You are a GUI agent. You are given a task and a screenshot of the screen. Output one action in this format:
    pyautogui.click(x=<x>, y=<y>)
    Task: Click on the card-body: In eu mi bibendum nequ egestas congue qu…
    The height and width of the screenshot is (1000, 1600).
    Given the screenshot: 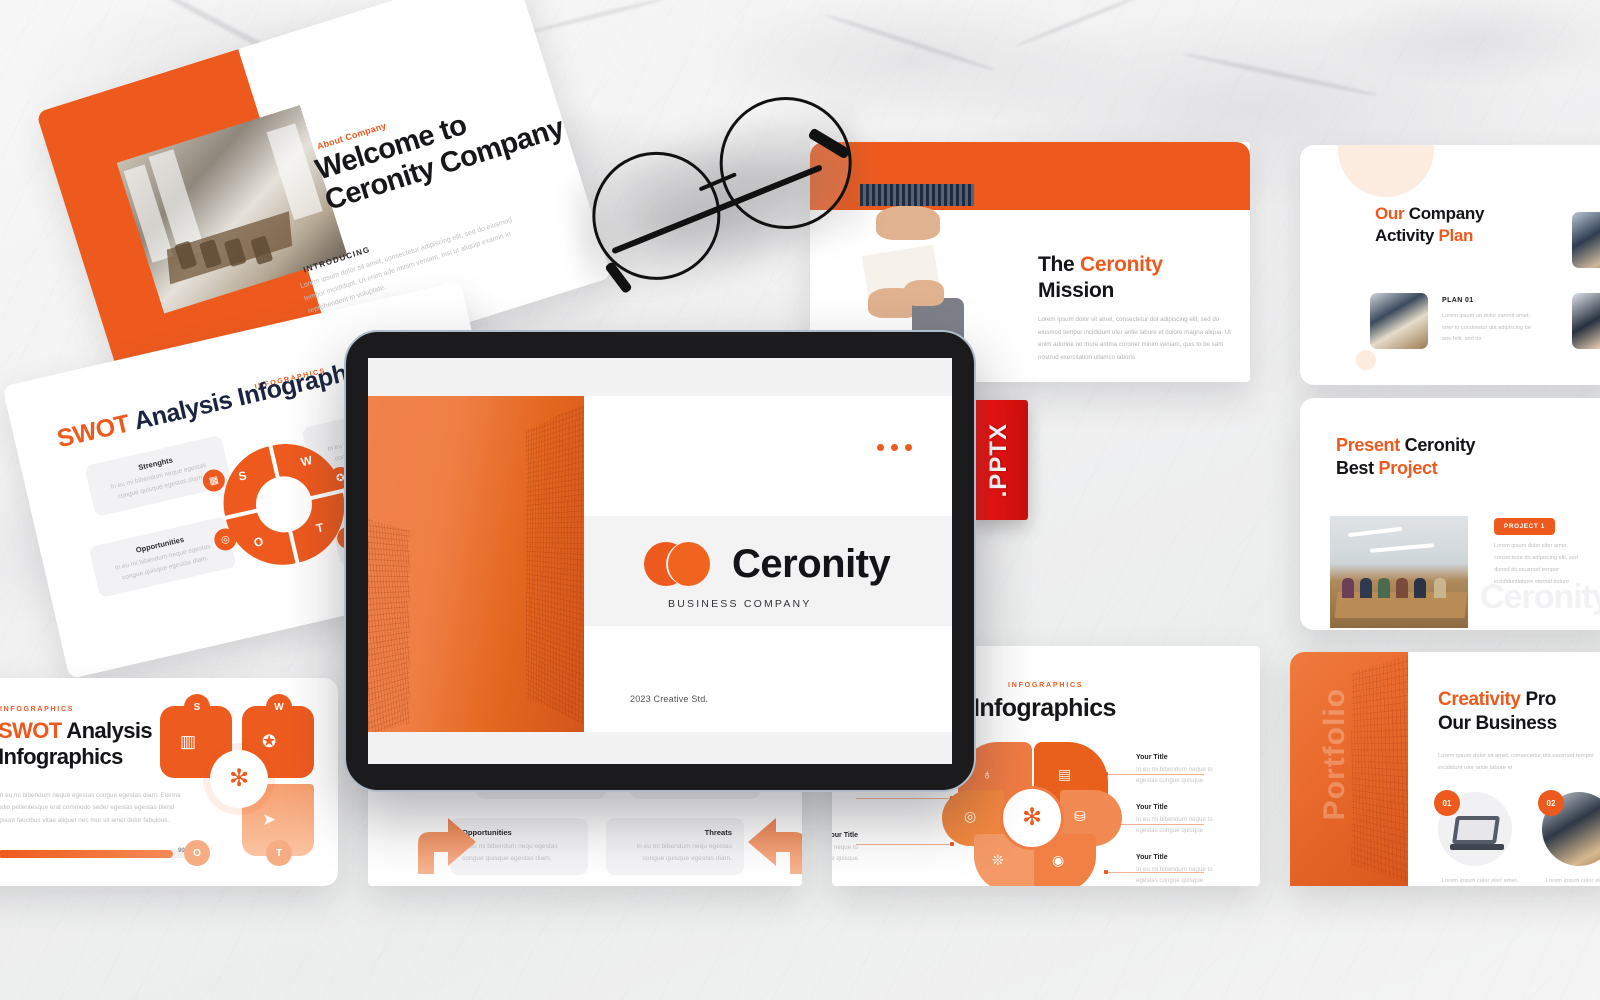 What is the action you would take?
    pyautogui.click(x=684, y=853)
    